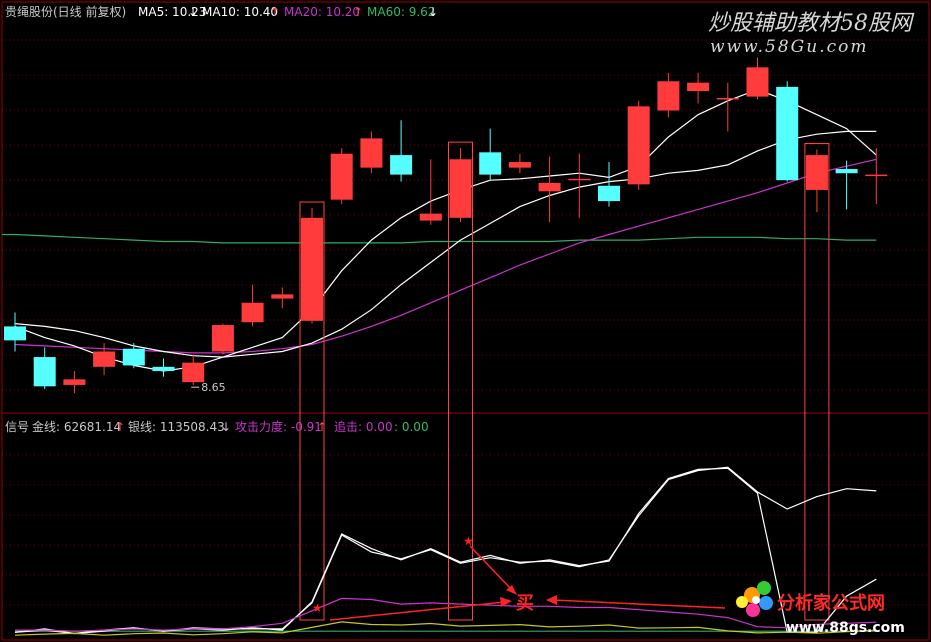 This screenshot has height=642, width=931. What do you see at coordinates (525, 603) in the screenshot?
I see `buy-label: 买` at bounding box center [525, 603].